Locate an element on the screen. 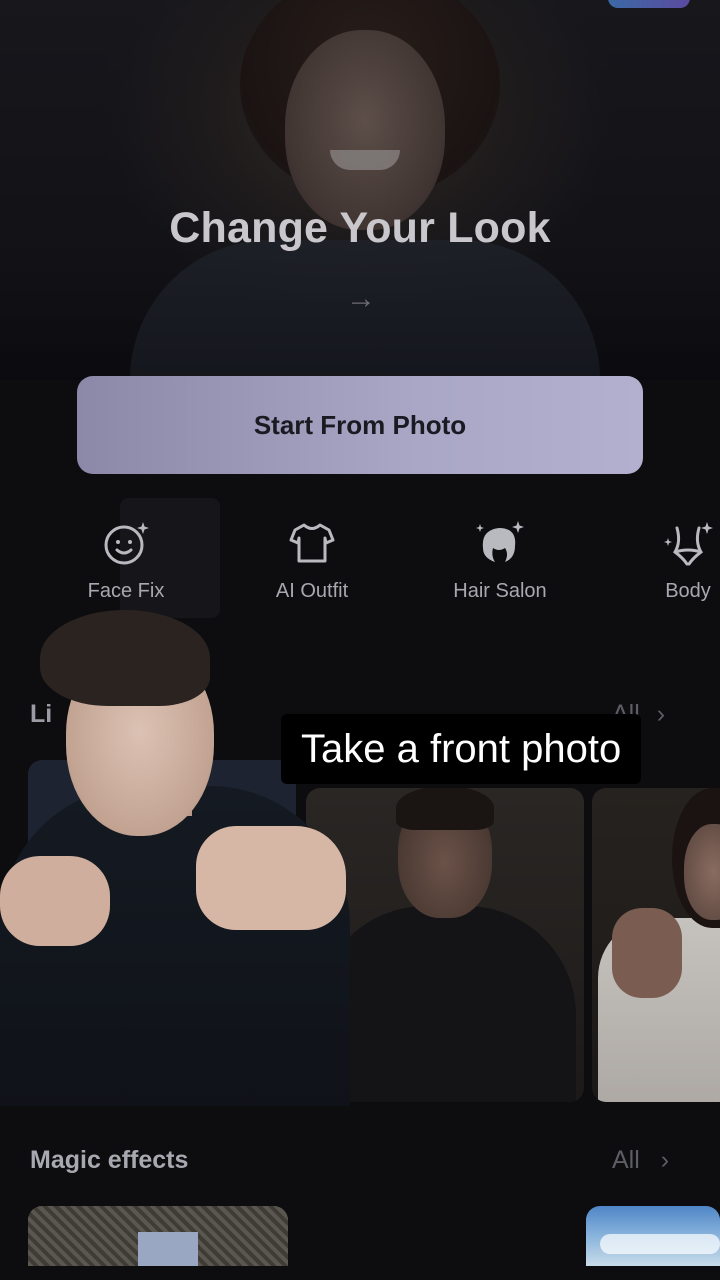 Image resolution: width=720 pixels, height=1280 pixels. face-sparkle-icon is located at coordinates (126, 543).